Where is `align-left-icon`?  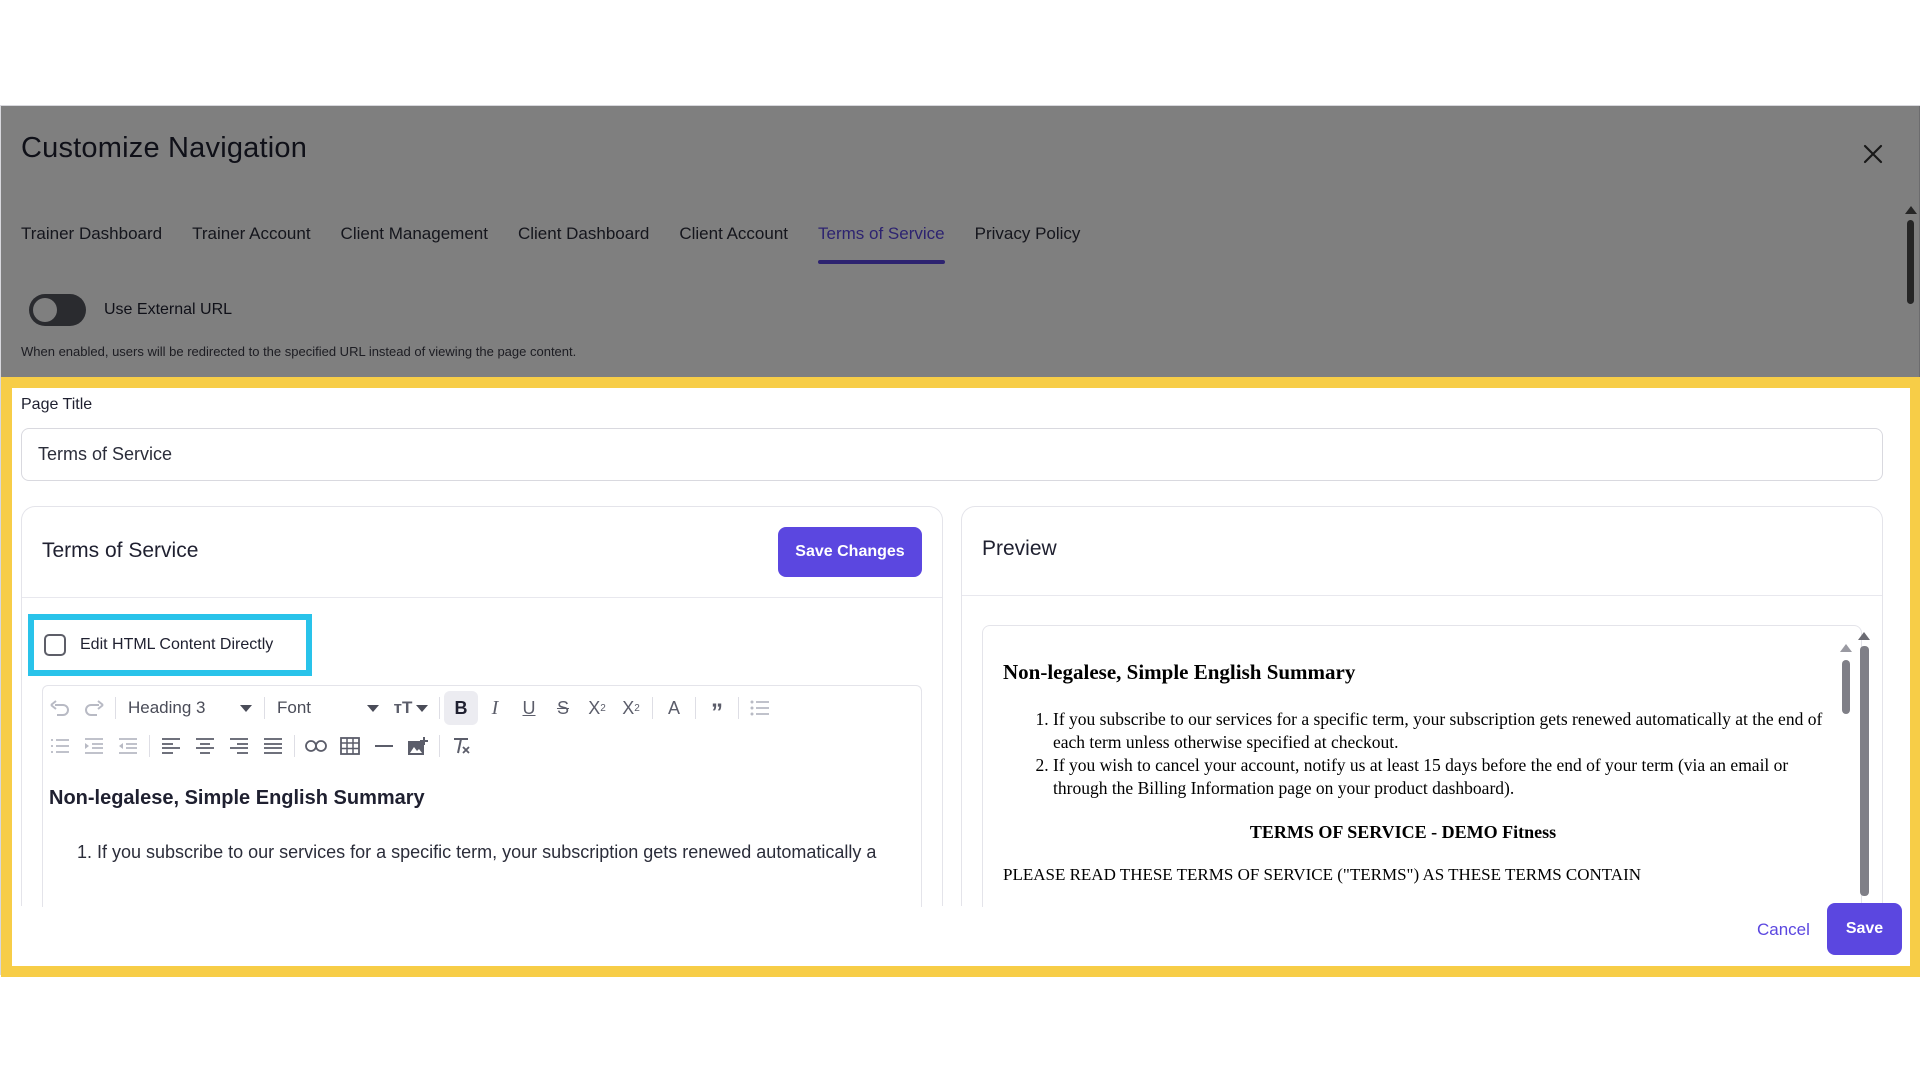 align-left-icon is located at coordinates (171, 746).